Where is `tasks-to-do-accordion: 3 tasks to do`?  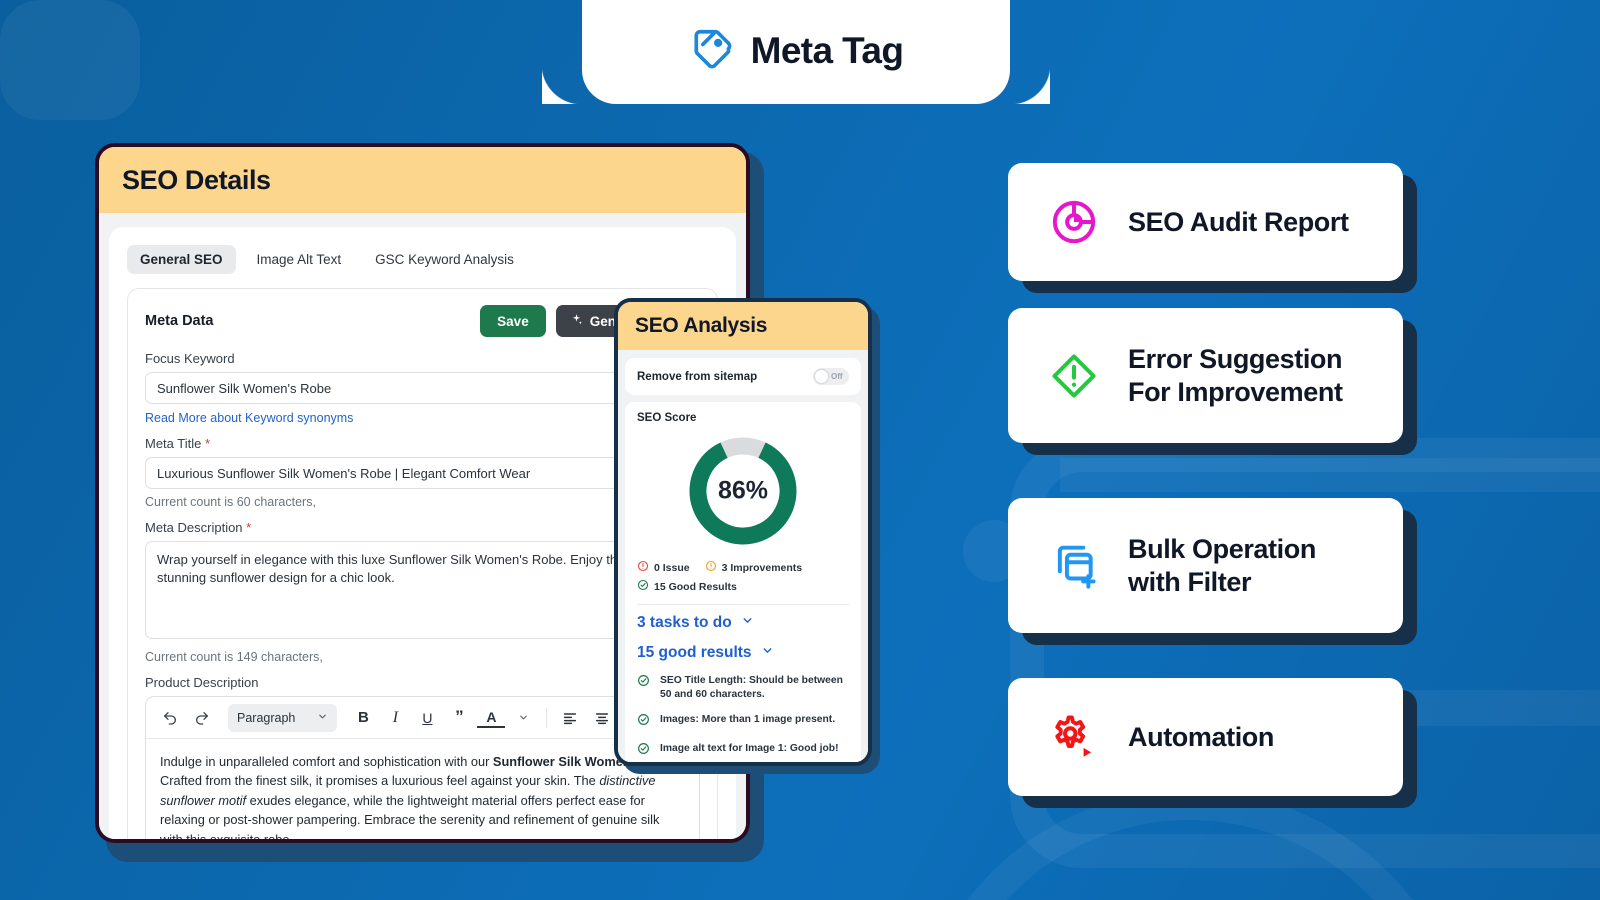 tasks-to-do-accordion: 3 tasks to do is located at coordinates (743, 623).